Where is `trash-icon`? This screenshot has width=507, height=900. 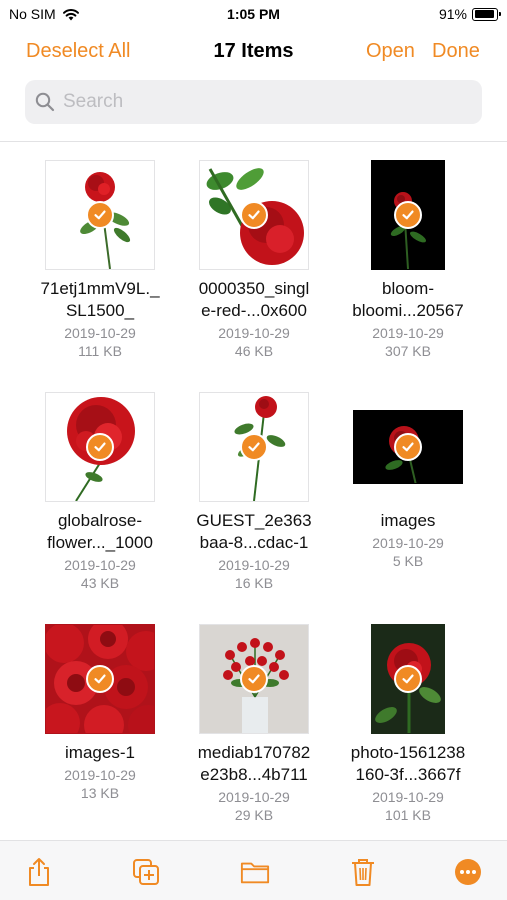 trash-icon is located at coordinates (363, 872).